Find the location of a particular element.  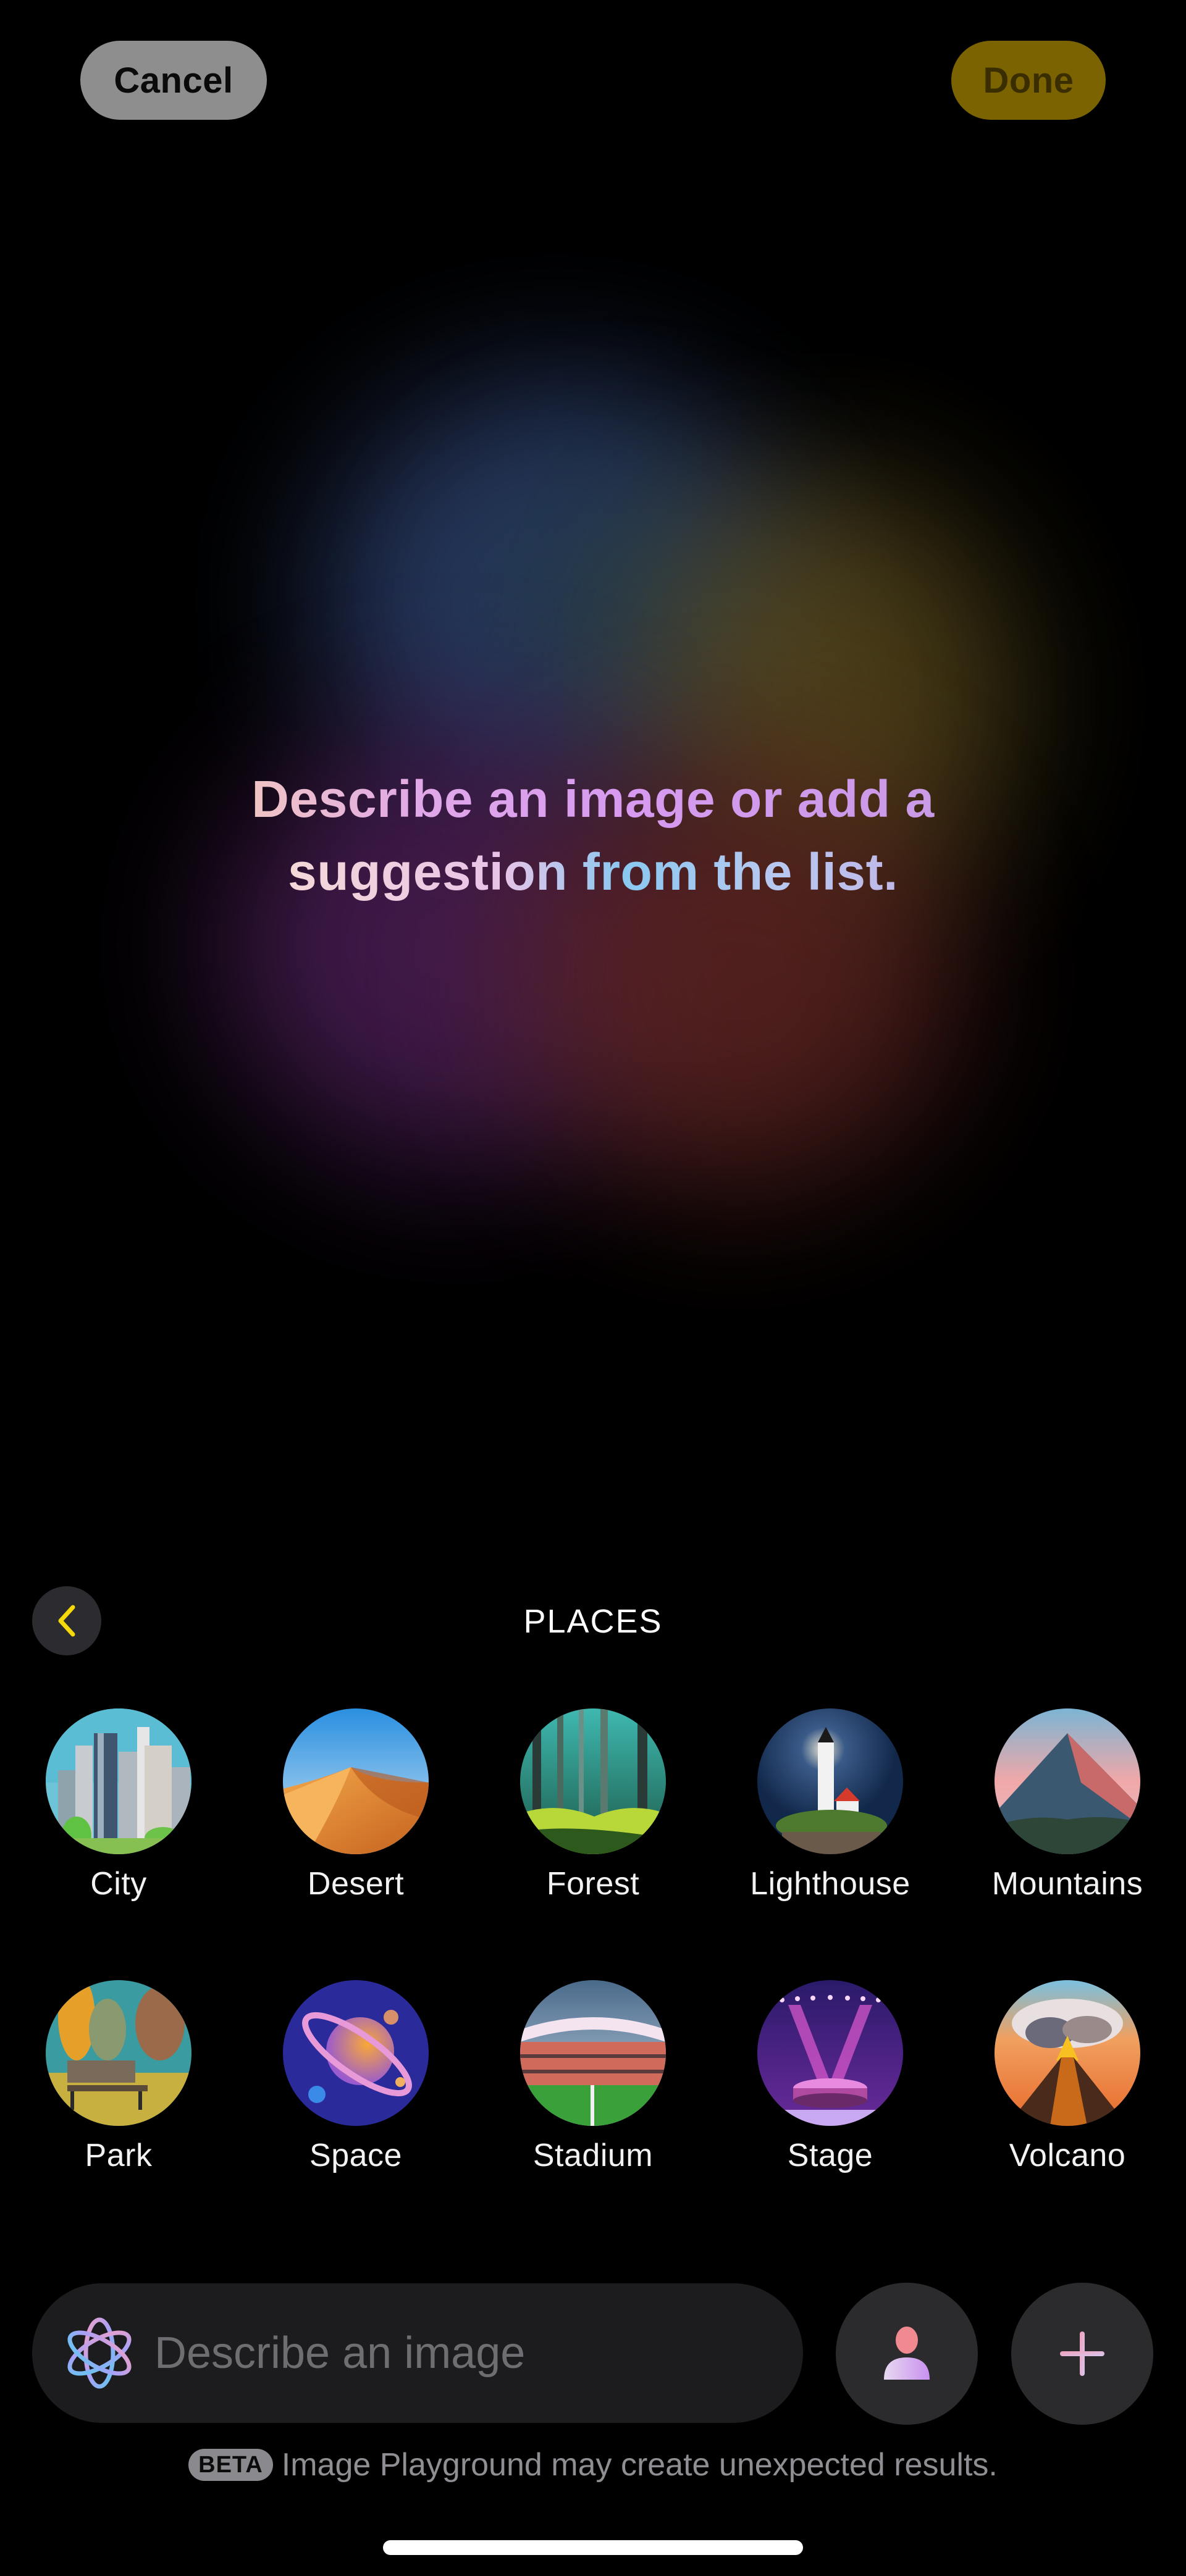

stadium-thumbnail is located at coordinates (593, 2053).